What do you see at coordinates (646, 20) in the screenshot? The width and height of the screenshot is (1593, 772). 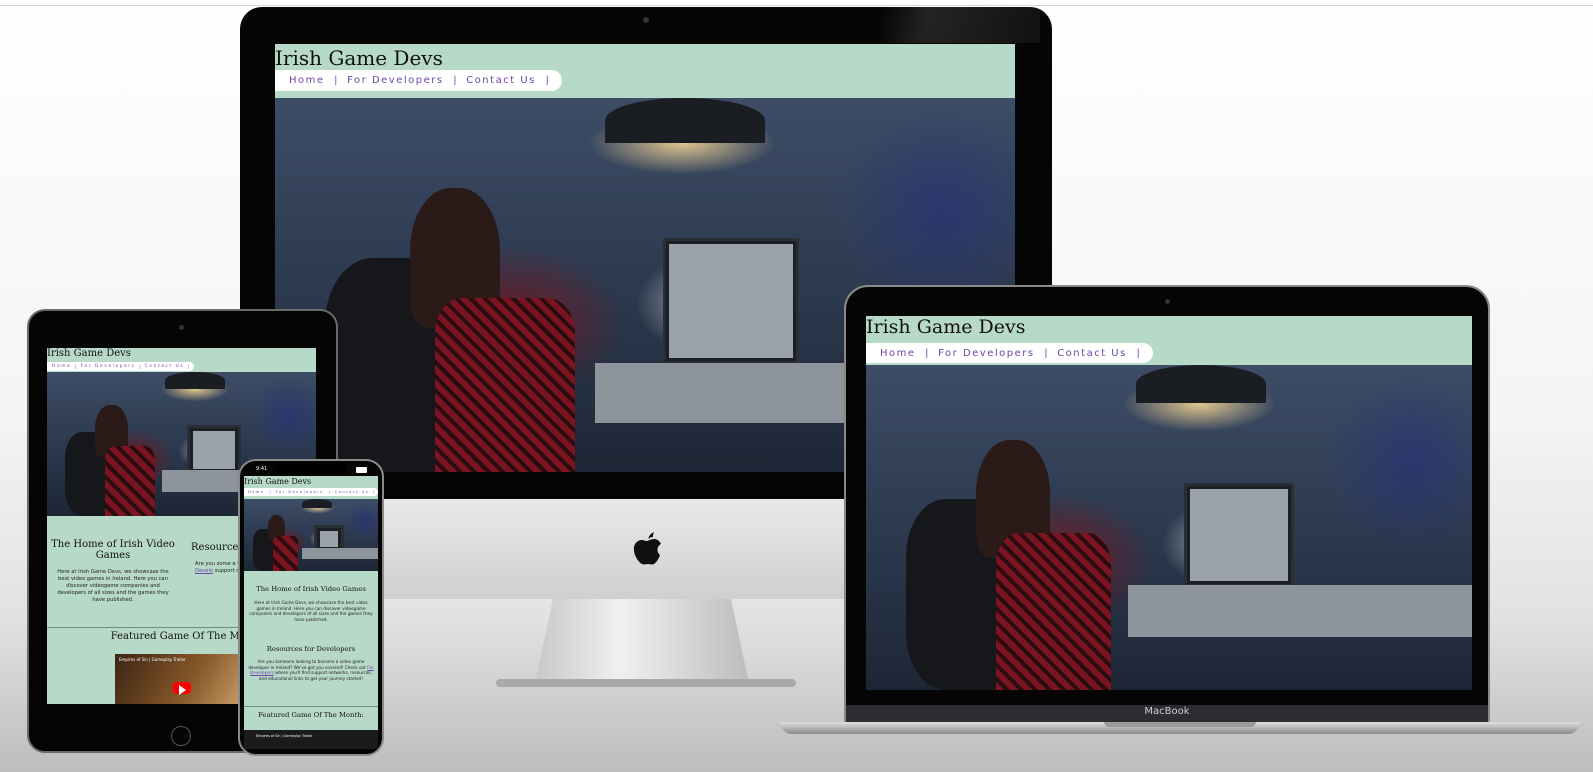 I see `imac-camera` at bounding box center [646, 20].